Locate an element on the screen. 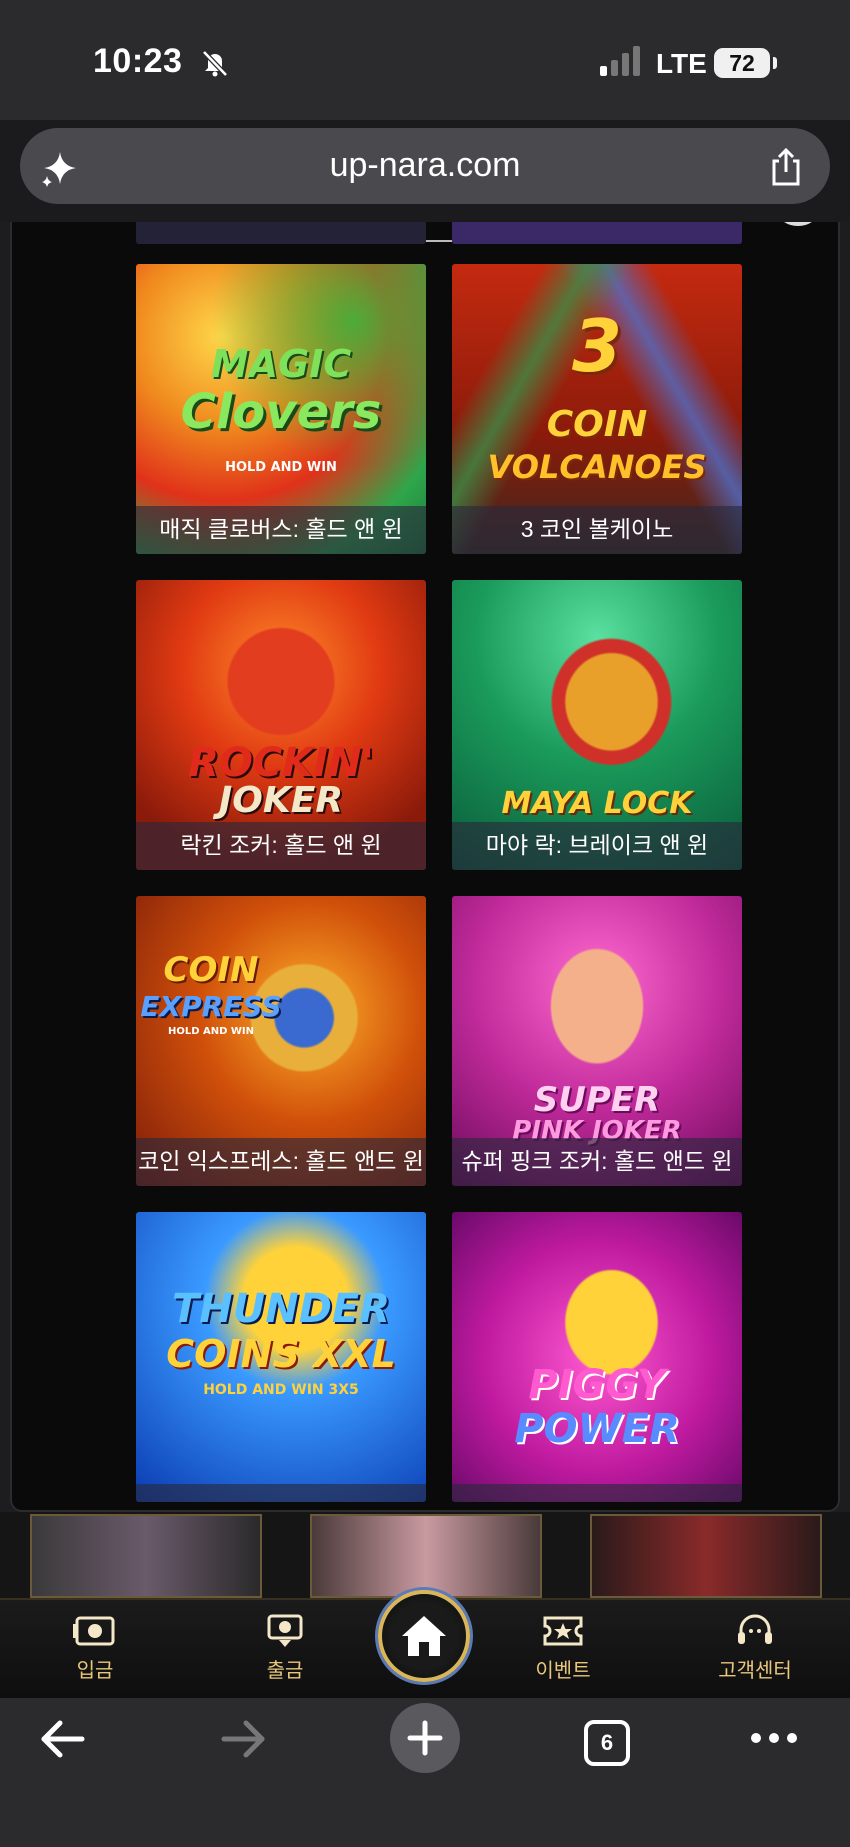  home-button is located at coordinates (424, 1636).